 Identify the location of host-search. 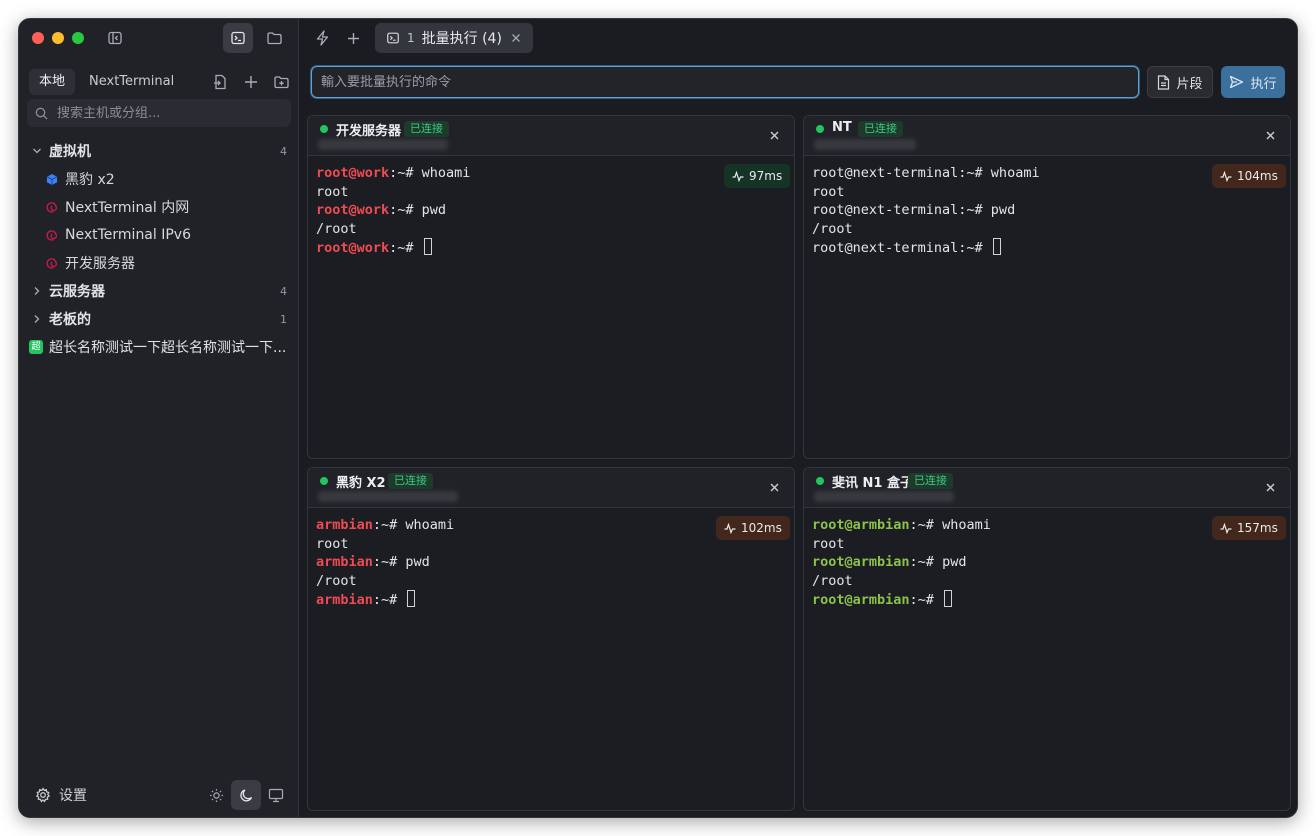
(159, 113).